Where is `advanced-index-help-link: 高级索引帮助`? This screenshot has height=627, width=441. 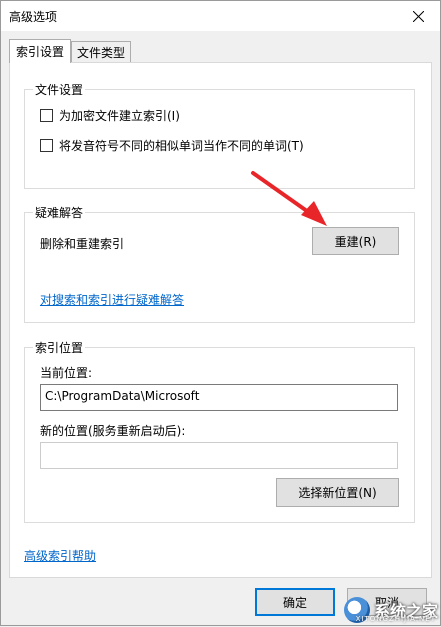
advanced-index-help-link: 高级索引帮助 is located at coordinates (60, 555).